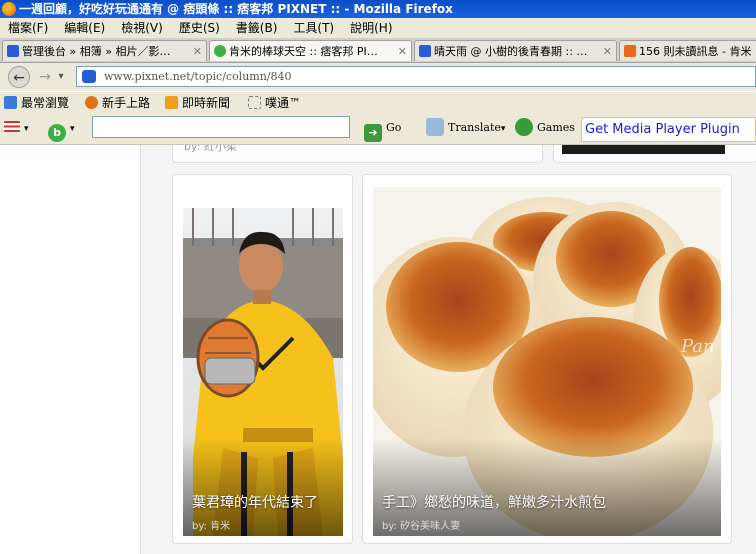 This screenshot has height=554, width=756. I want to click on bookmark-most-visited: 最常瀏覽, so click(36, 103).